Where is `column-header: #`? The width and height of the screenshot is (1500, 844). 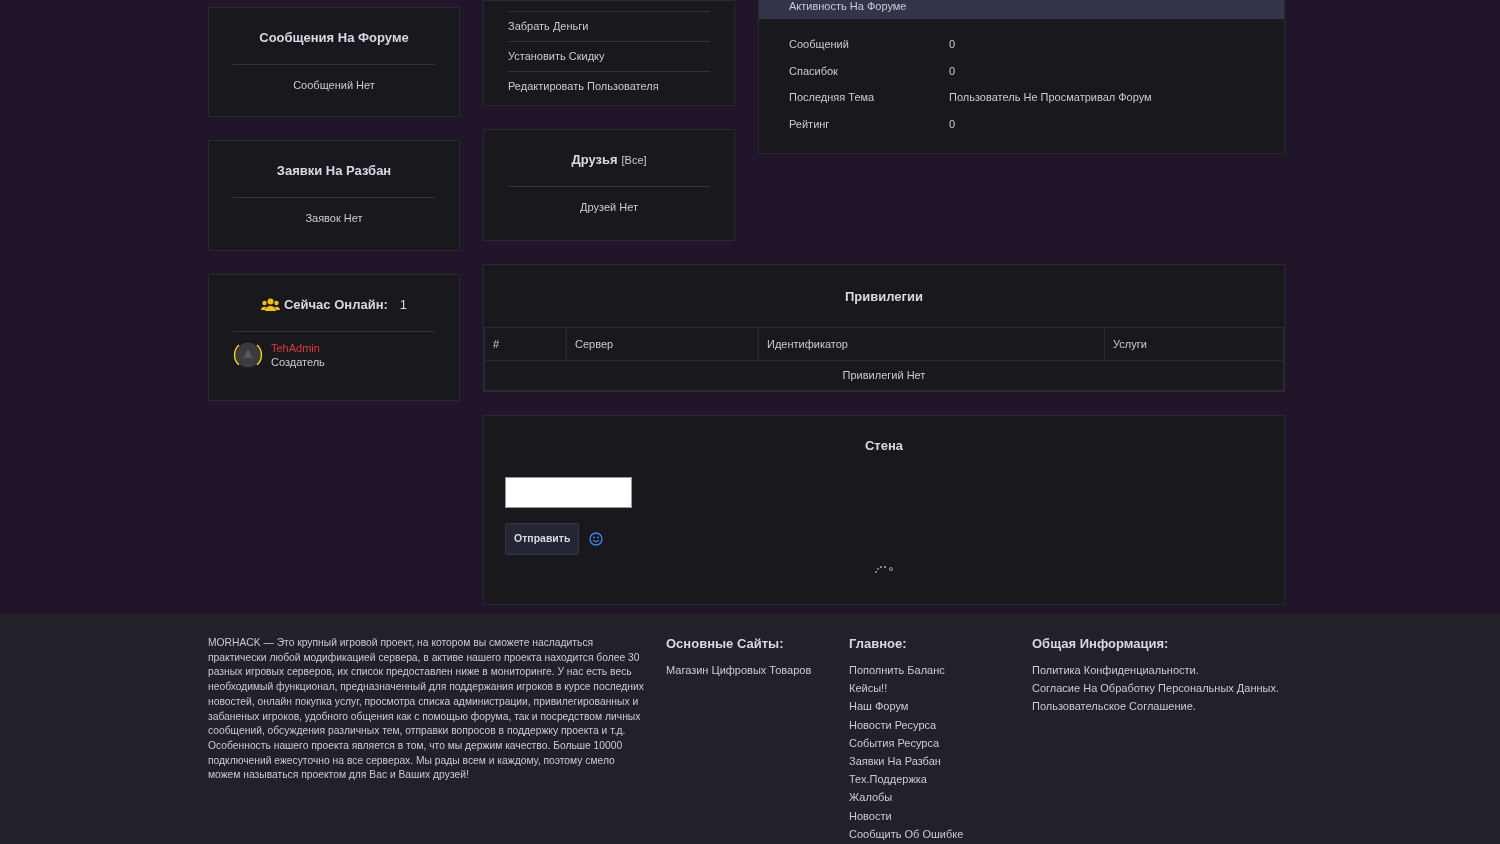
column-header: # is located at coordinates (525, 344).